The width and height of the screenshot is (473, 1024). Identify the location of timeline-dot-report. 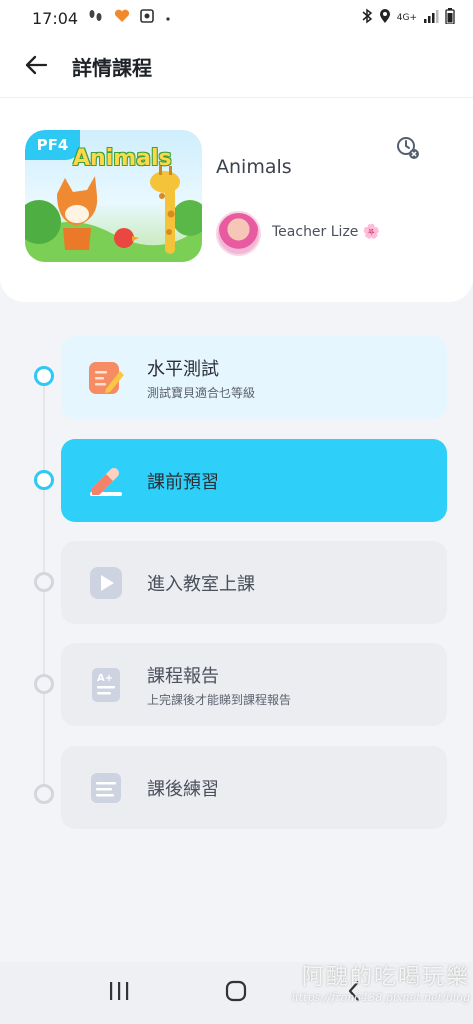
(44, 684).